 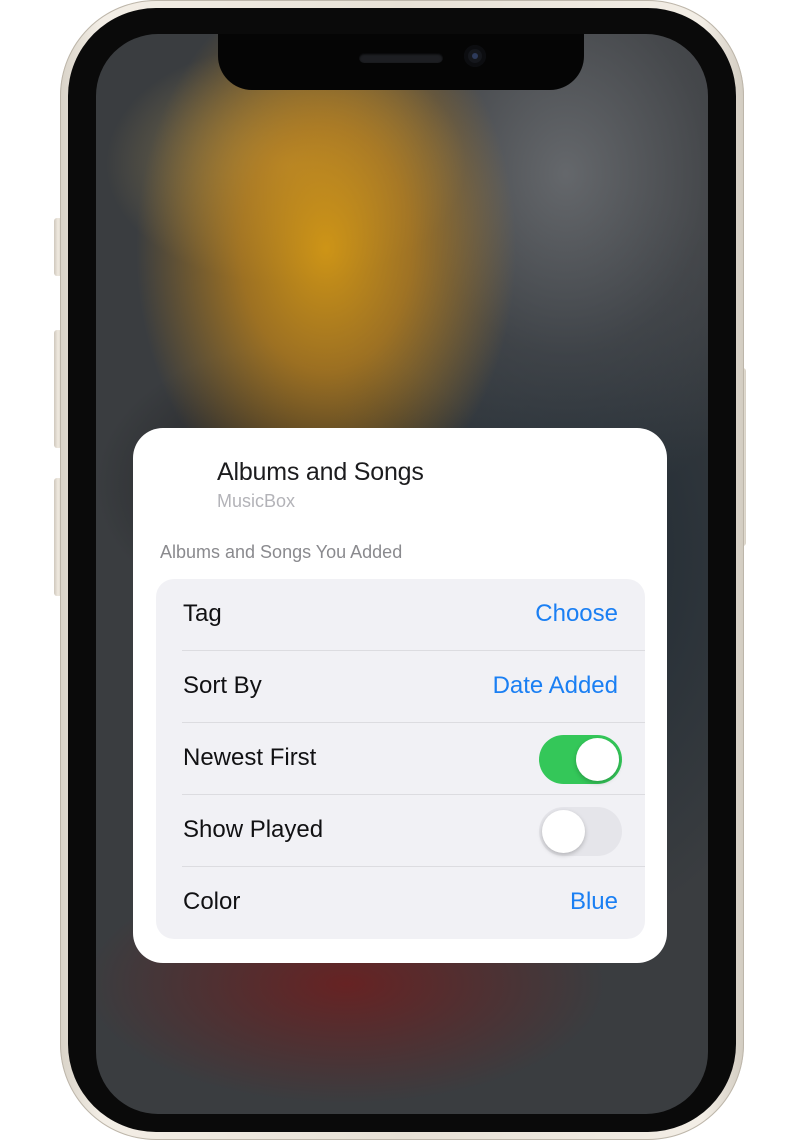 I want to click on sort-by-value-button: Date Added, so click(x=555, y=686).